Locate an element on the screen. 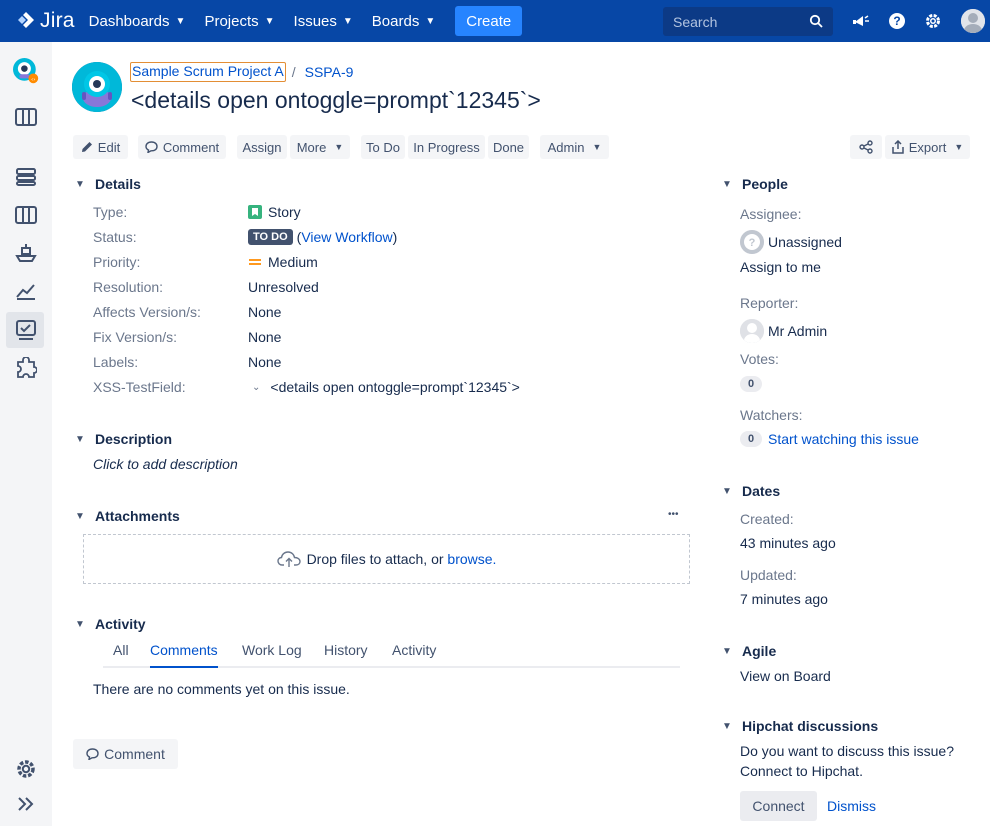 The height and width of the screenshot is (826, 990). pencil-icon is located at coordinates (86, 147).